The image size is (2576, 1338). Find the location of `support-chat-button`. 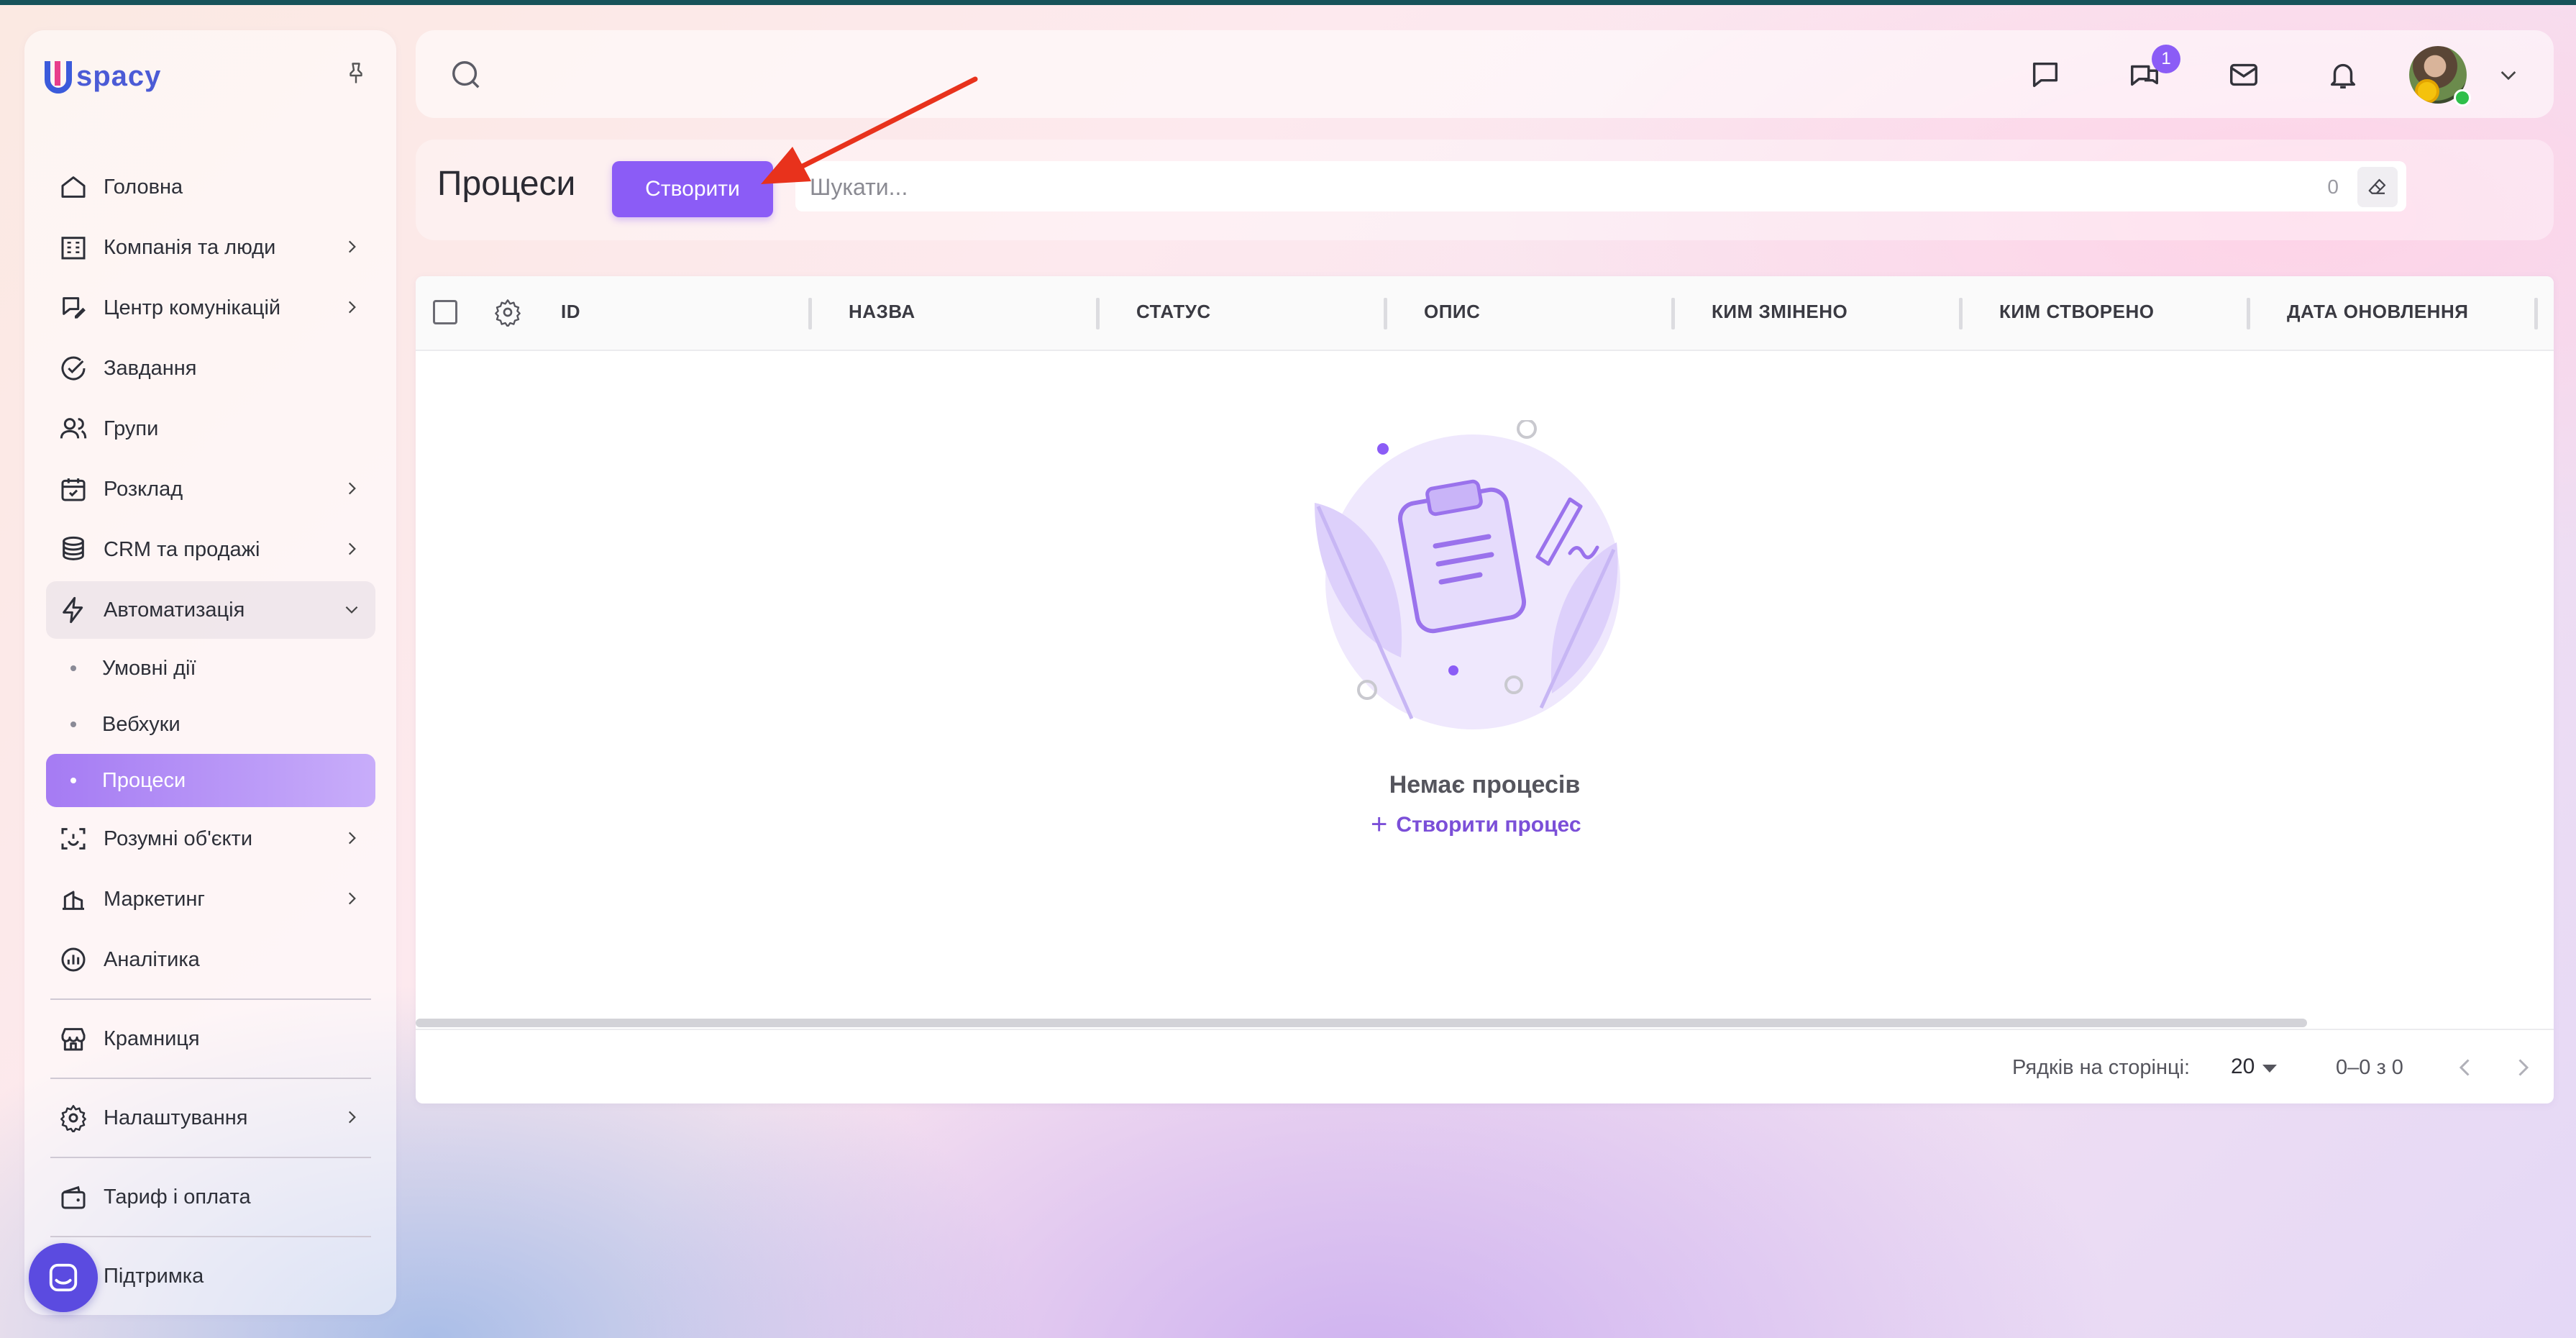

support-chat-button is located at coordinates (63, 1277).